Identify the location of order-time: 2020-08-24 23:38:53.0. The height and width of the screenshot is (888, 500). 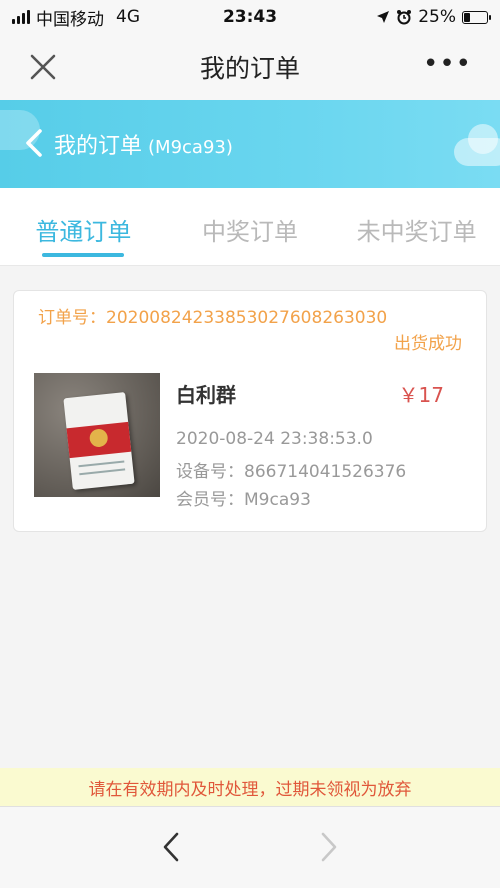
(274, 439).